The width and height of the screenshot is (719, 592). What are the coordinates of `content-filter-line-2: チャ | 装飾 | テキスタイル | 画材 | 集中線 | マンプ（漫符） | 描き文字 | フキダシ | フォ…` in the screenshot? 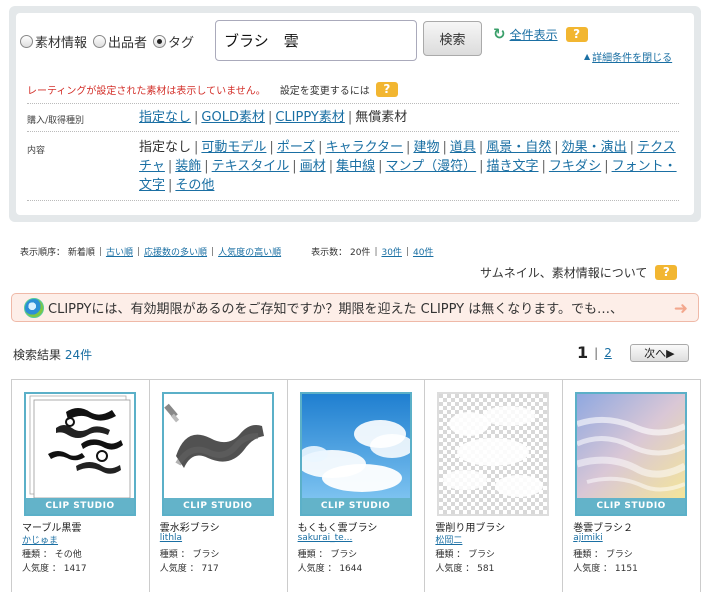 It's located at (408, 166).